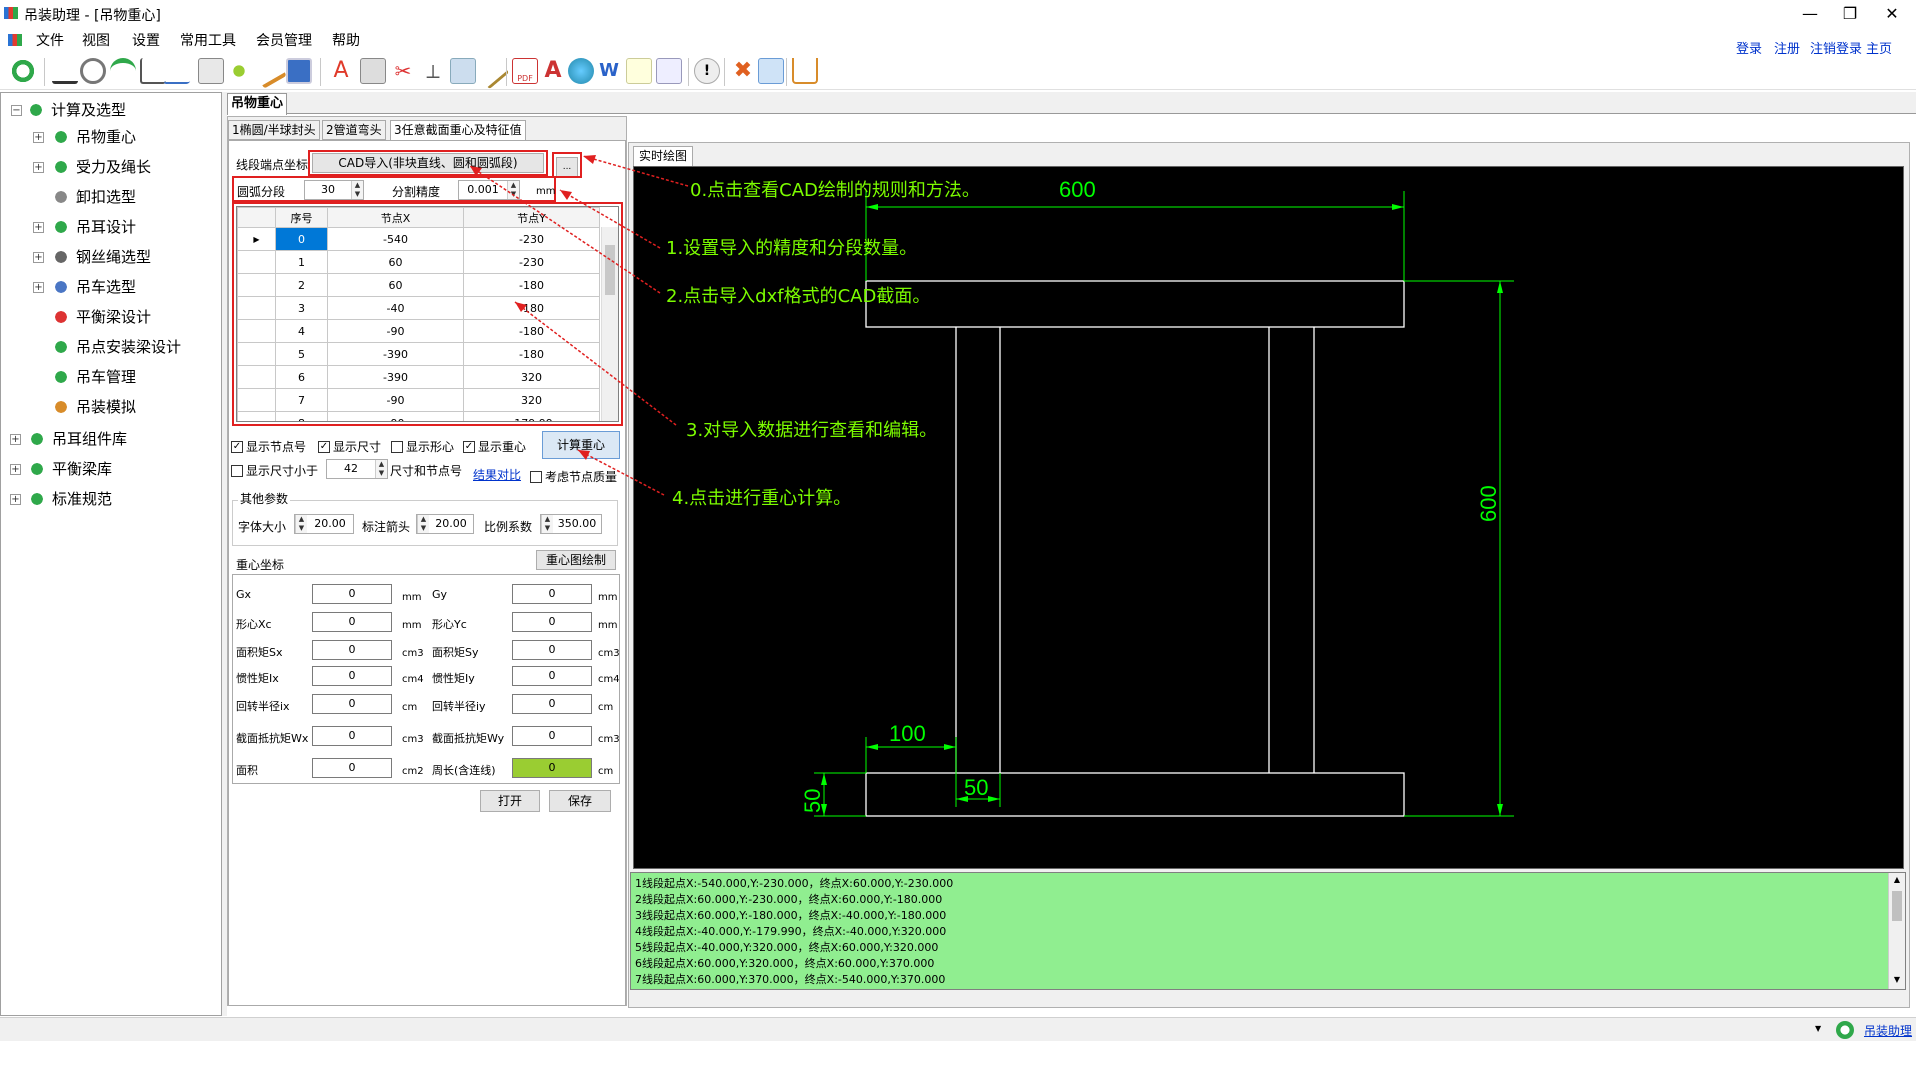 Image resolution: width=1916 pixels, height=1083 pixels. I want to click on show-cog-checkbox: ✓ 显示重心, so click(494, 446).